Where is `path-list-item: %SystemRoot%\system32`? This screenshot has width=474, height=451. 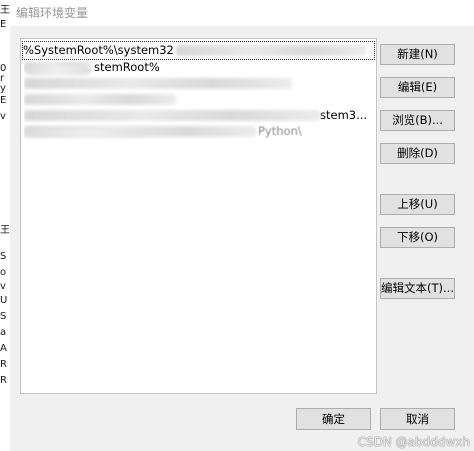 path-list-item: %SystemRoot%\system32 is located at coordinates (198, 50).